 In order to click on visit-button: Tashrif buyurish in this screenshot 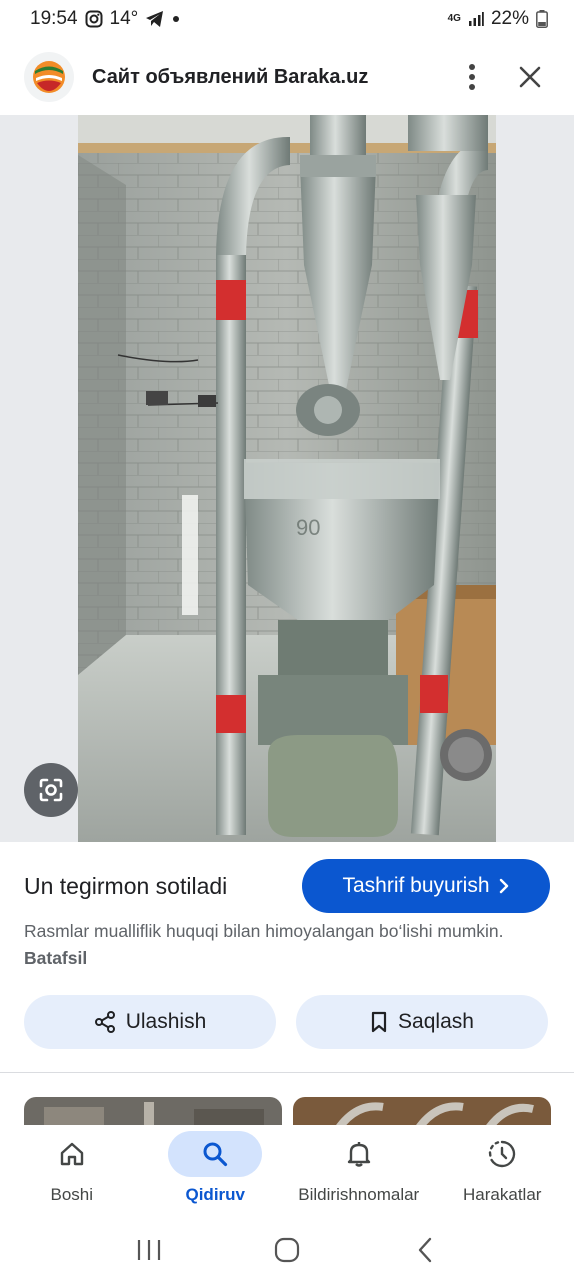, I will do `click(426, 886)`.